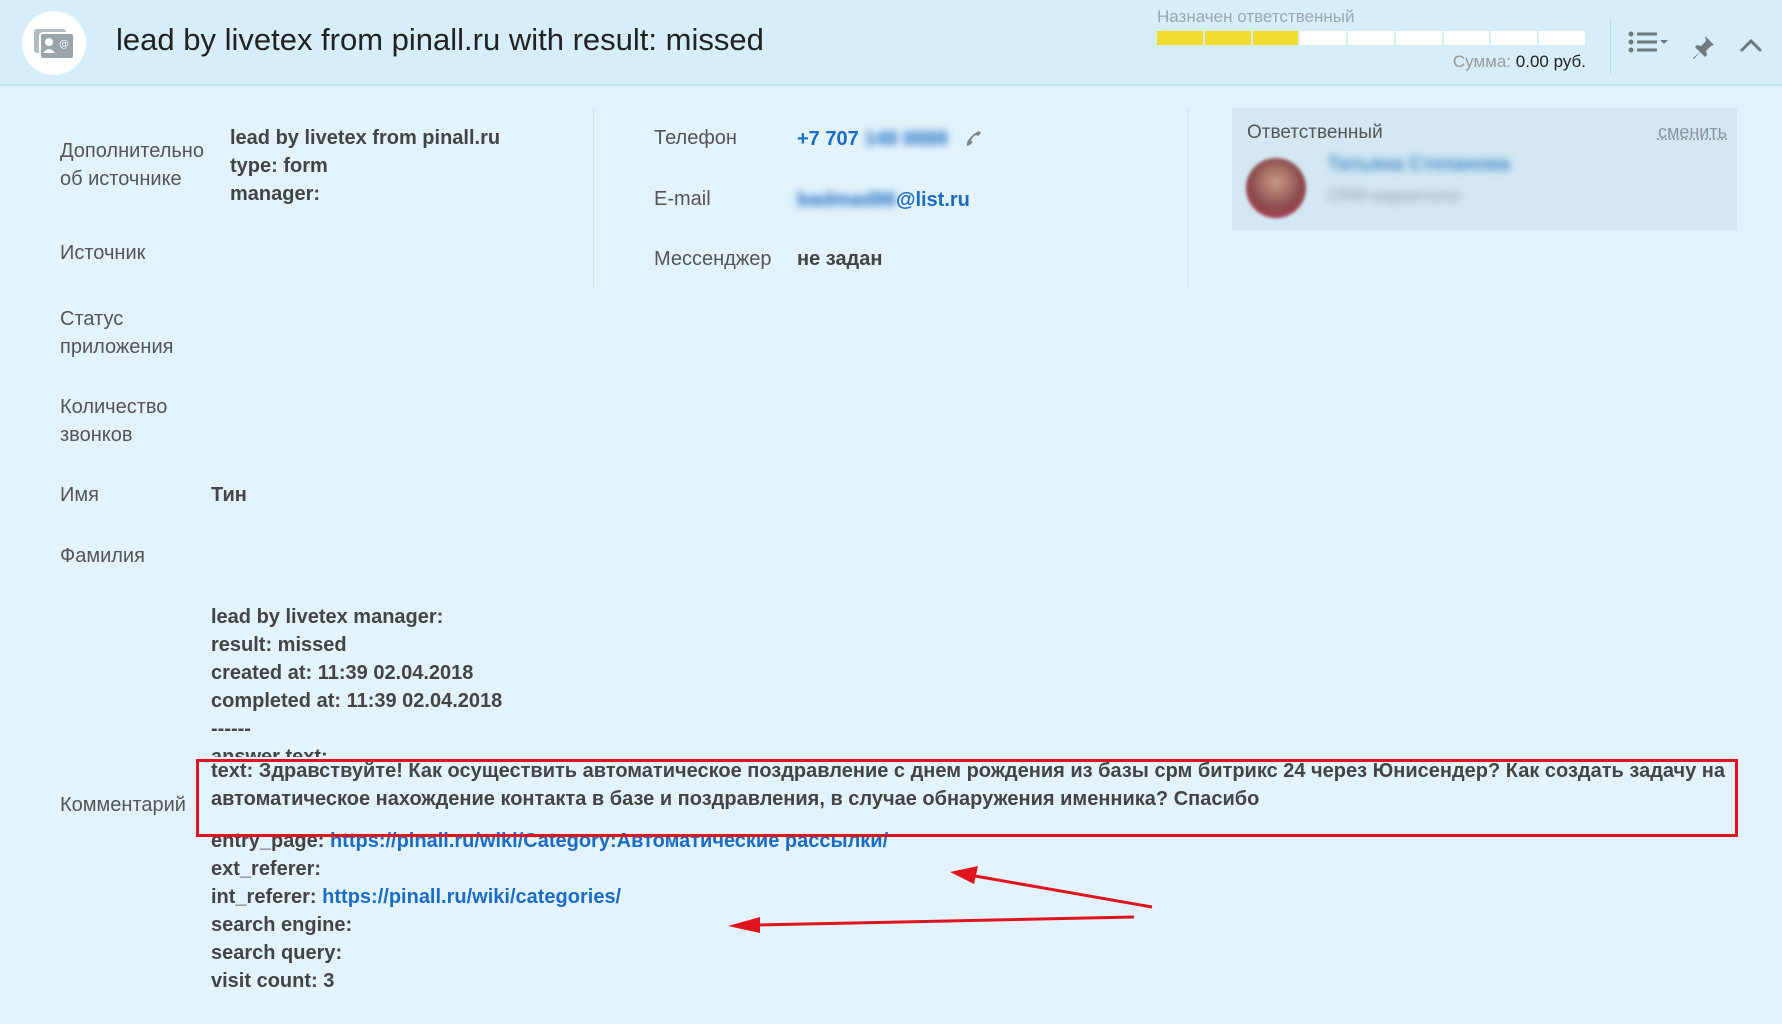 The width and height of the screenshot is (1782, 1024). What do you see at coordinates (273, 981) in the screenshot?
I see `visit-count: visit count: 3` at bounding box center [273, 981].